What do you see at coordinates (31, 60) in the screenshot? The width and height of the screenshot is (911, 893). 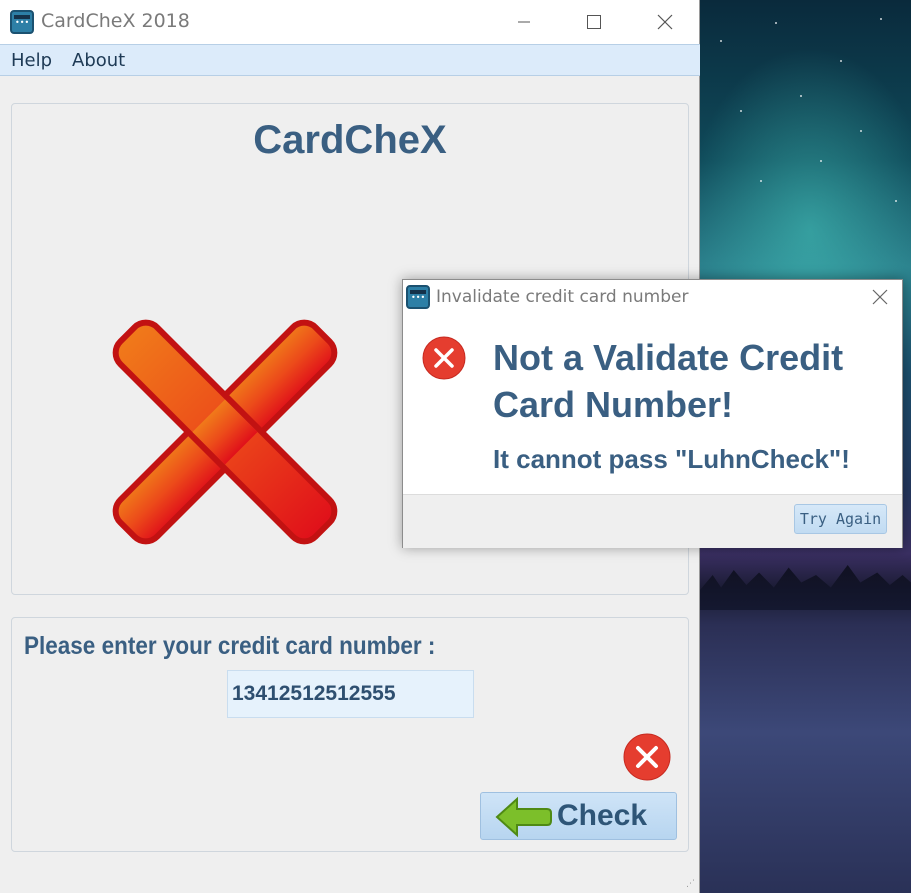 I see `menu-help: Help` at bounding box center [31, 60].